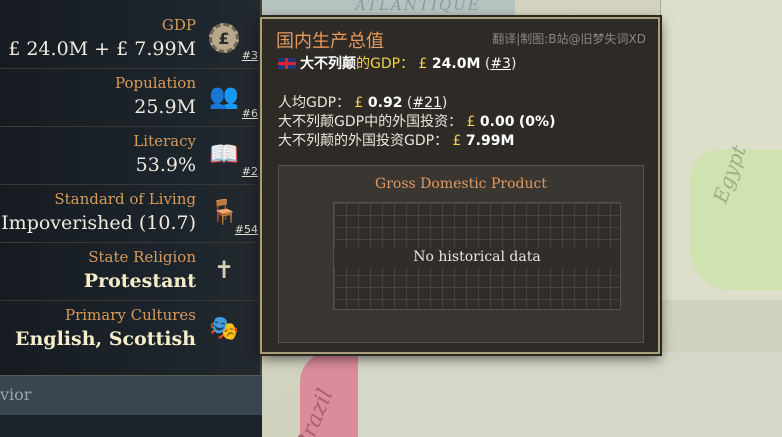 This screenshot has width=782, height=437. Describe the element at coordinates (131, 98) in the screenshot. I see `stat-row-population: Population 25.9M 👥 #6` at that location.